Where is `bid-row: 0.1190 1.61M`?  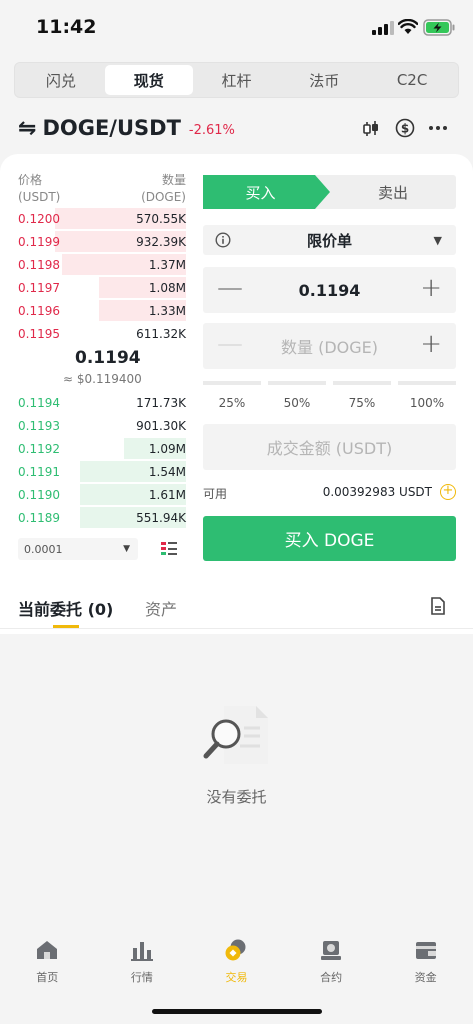
bid-row: 0.1190 1.61M is located at coordinates (102, 494).